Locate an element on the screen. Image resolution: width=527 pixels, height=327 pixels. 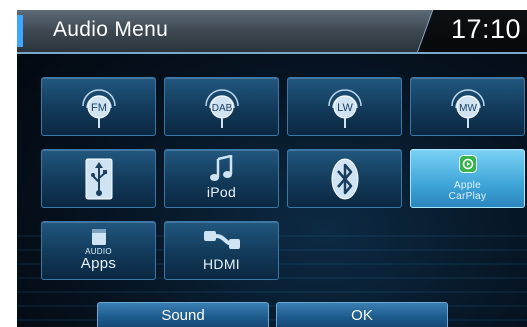
source-lw-button: LW is located at coordinates (344, 106).